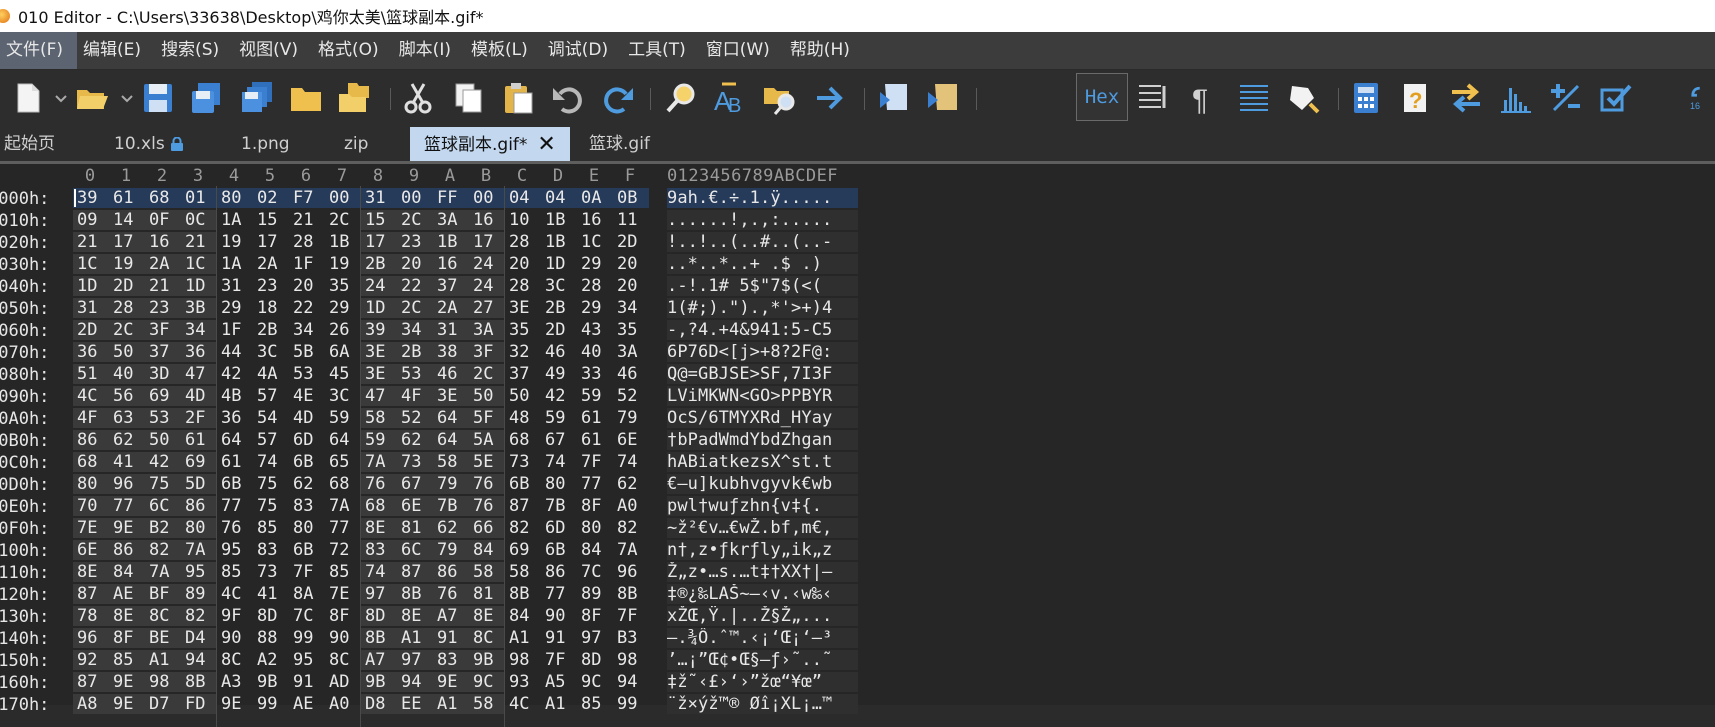 The width and height of the screenshot is (1715, 727). I want to click on compare-icon, so click(1466, 98).